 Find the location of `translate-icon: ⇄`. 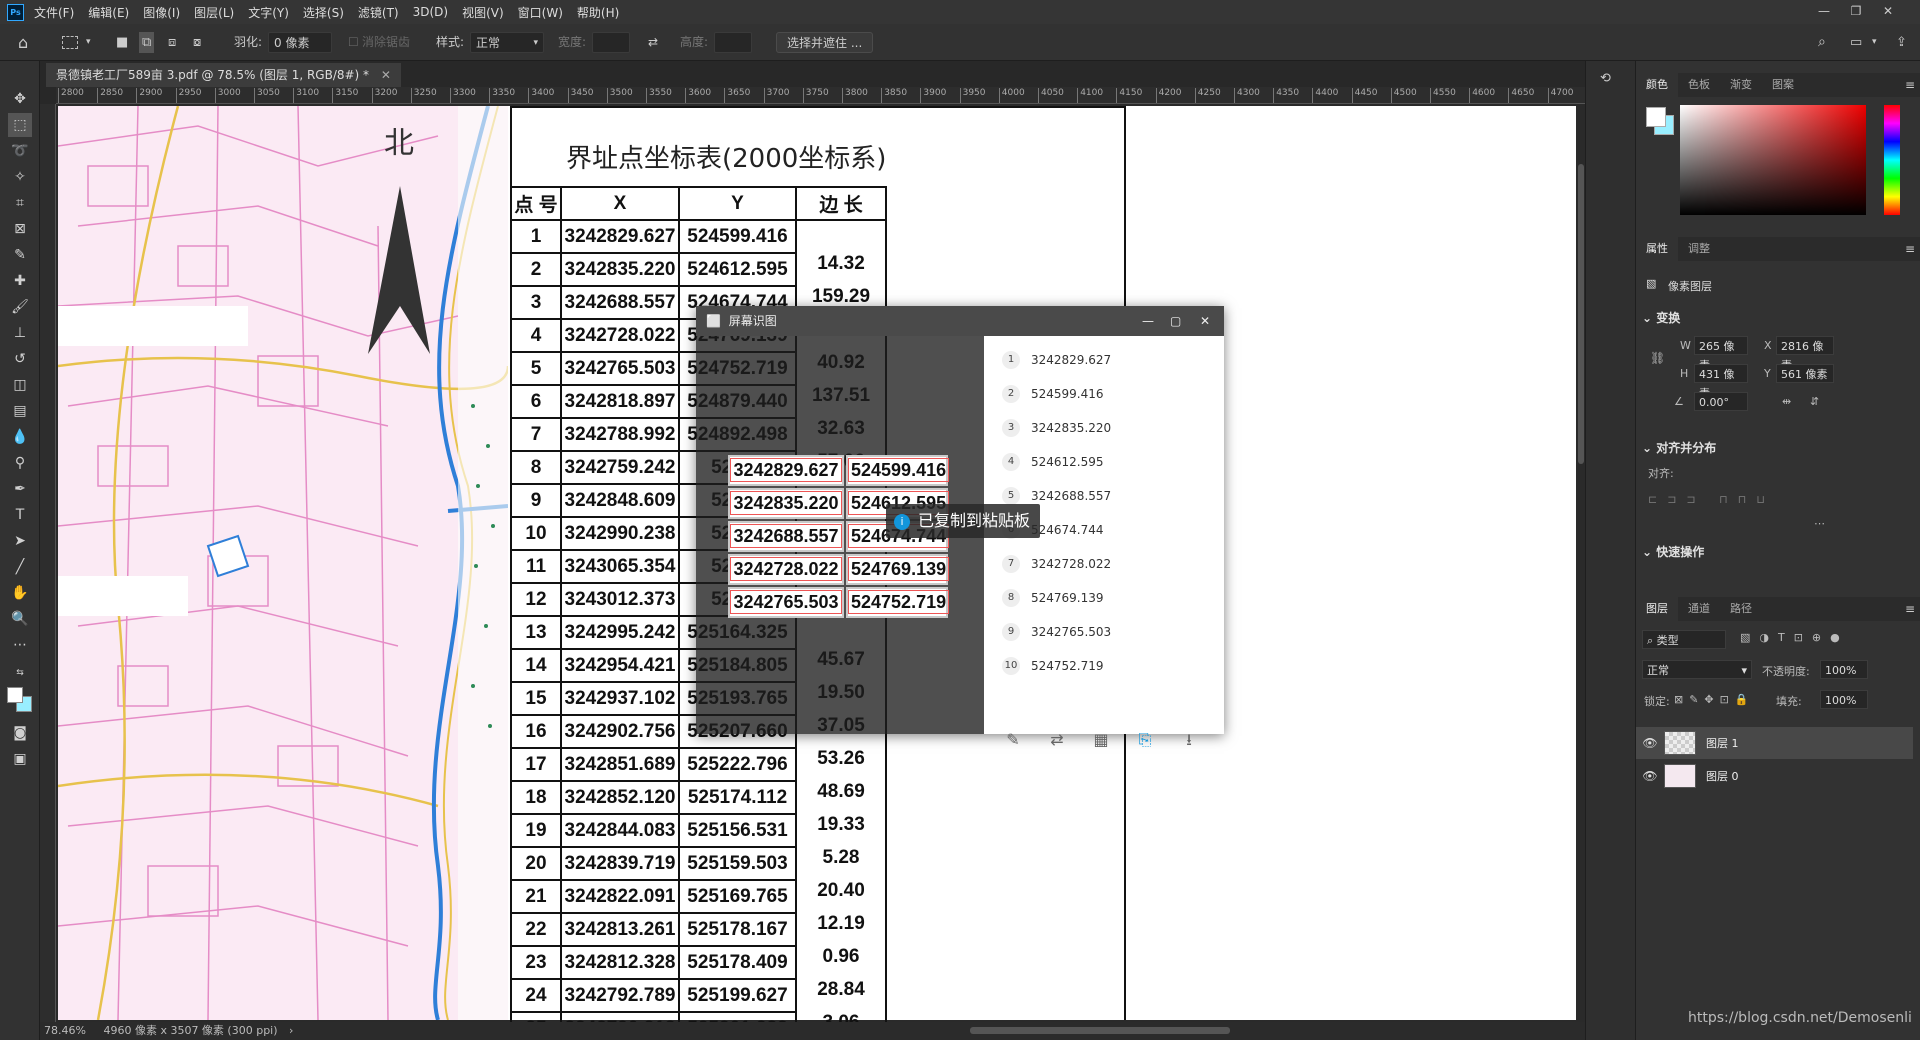

translate-icon: ⇄ is located at coordinates (1057, 740).